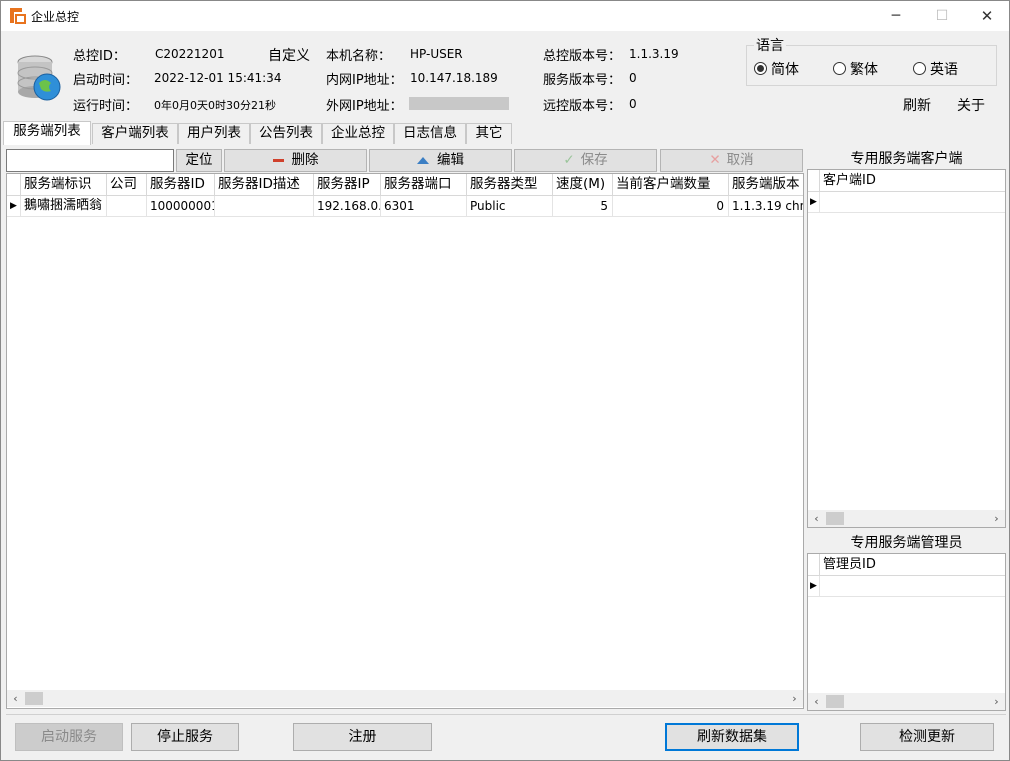 This screenshot has height=761, width=1010. What do you see at coordinates (814, 202) in the screenshot?
I see `clients-row-indicator-icon: ▶` at bounding box center [814, 202].